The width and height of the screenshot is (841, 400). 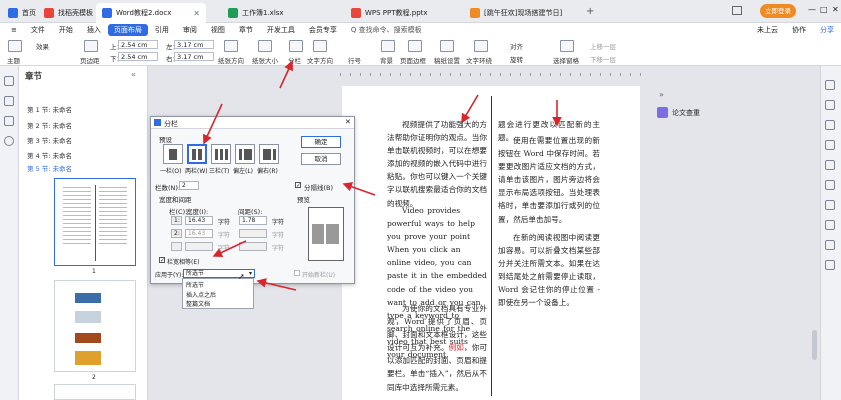 What do you see at coordinates (388, 46) in the screenshot?
I see `background-icon` at bounding box center [388, 46].